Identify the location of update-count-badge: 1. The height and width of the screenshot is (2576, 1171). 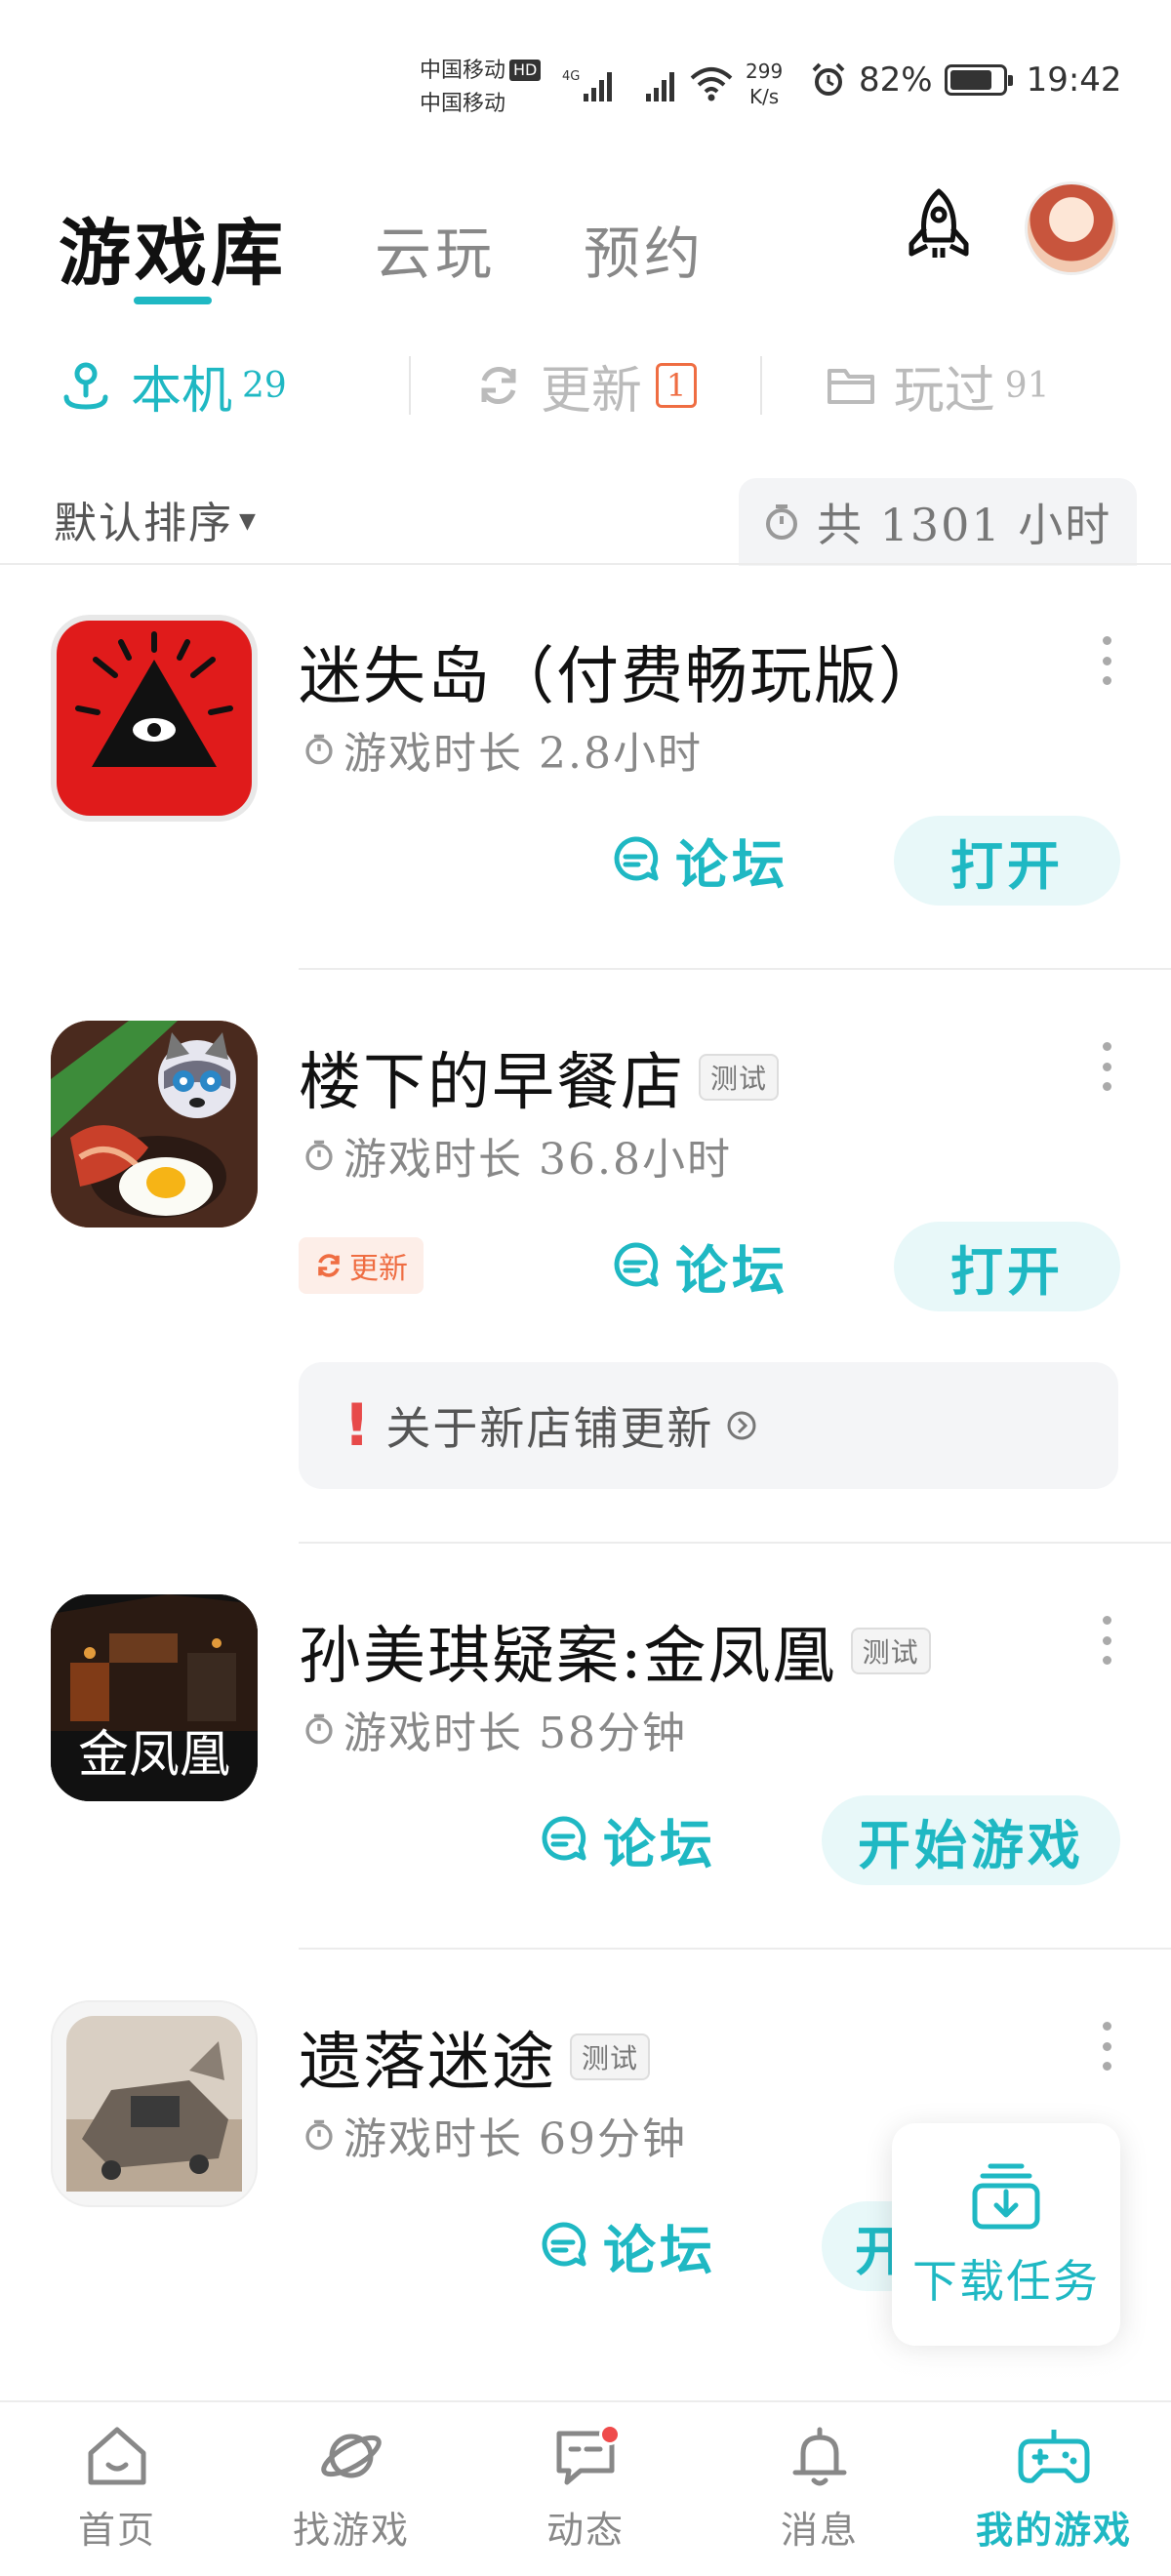
(676, 385).